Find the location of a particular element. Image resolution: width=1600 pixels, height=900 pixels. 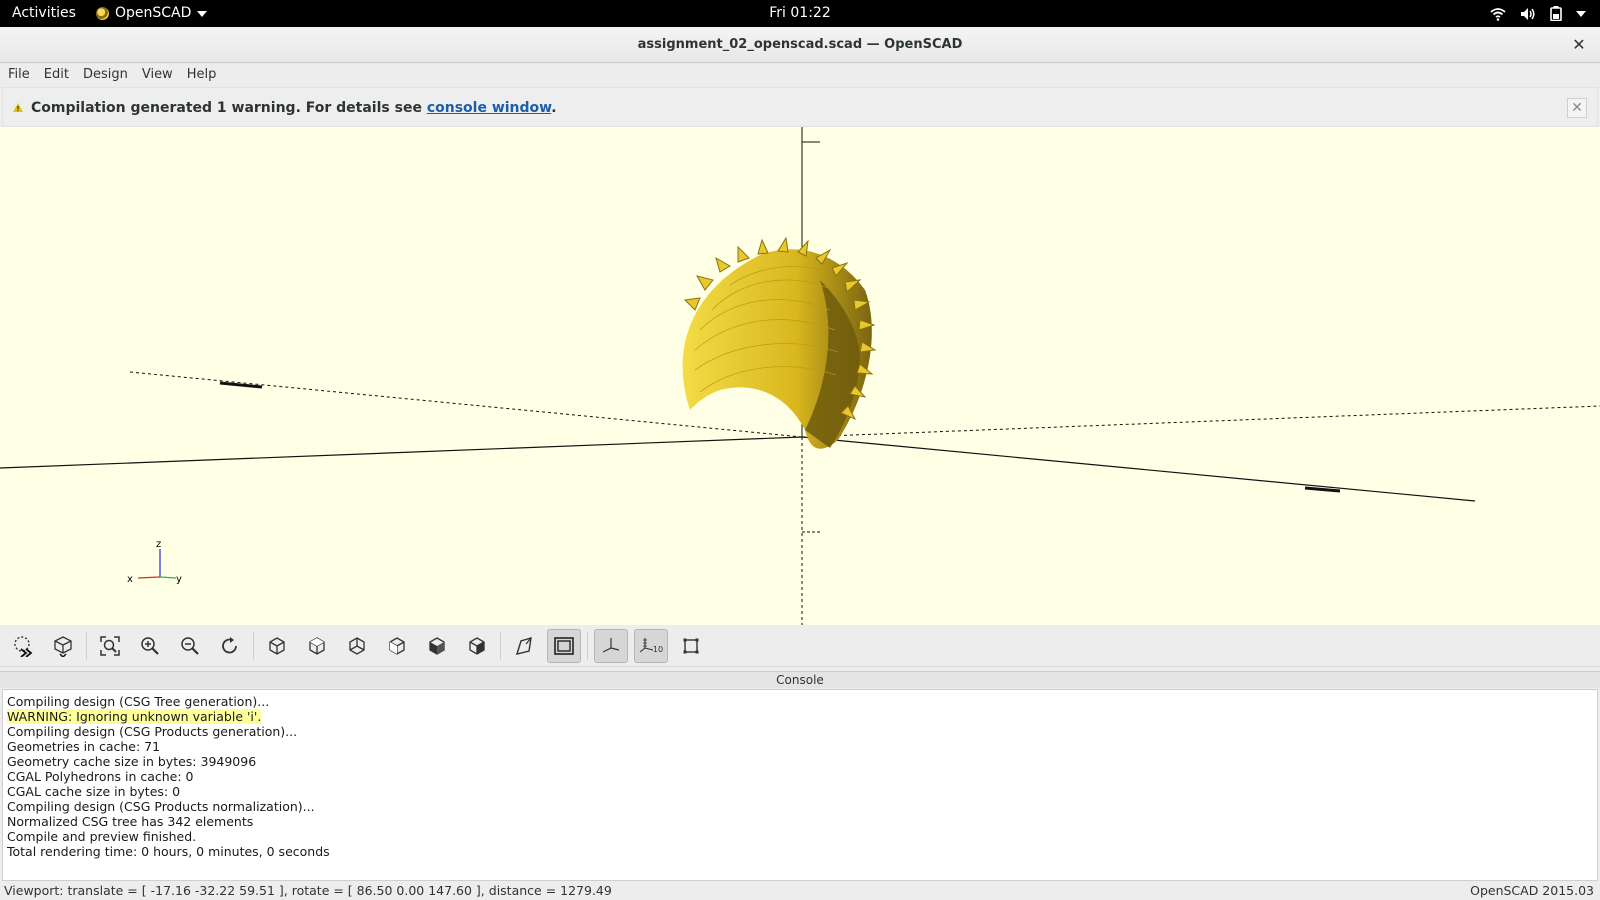

warning-text-end: . is located at coordinates (554, 108).